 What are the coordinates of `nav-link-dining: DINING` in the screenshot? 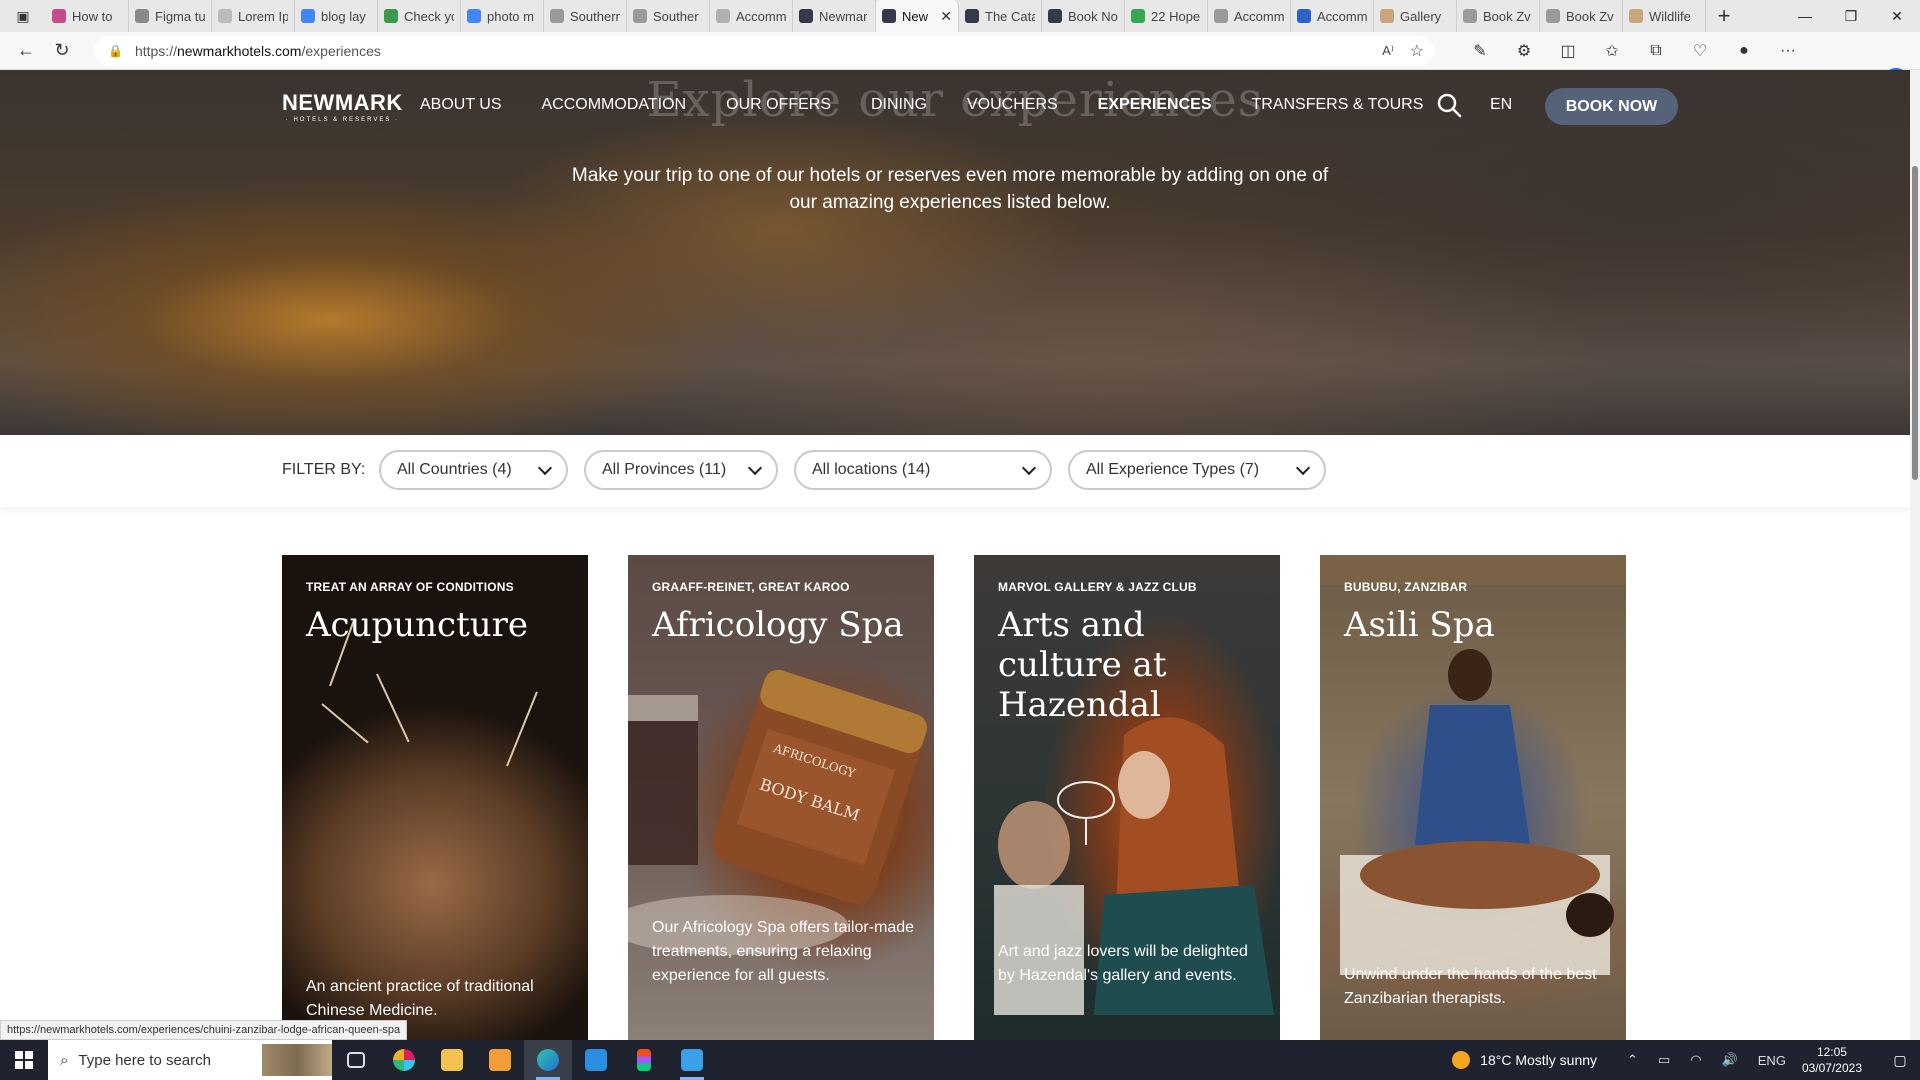 It's located at (899, 105).